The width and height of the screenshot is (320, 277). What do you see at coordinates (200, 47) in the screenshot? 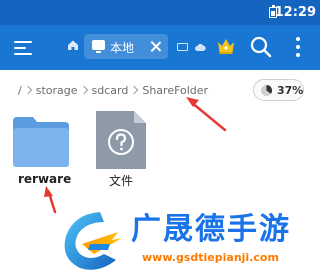
I see `cloud-icon` at bounding box center [200, 47].